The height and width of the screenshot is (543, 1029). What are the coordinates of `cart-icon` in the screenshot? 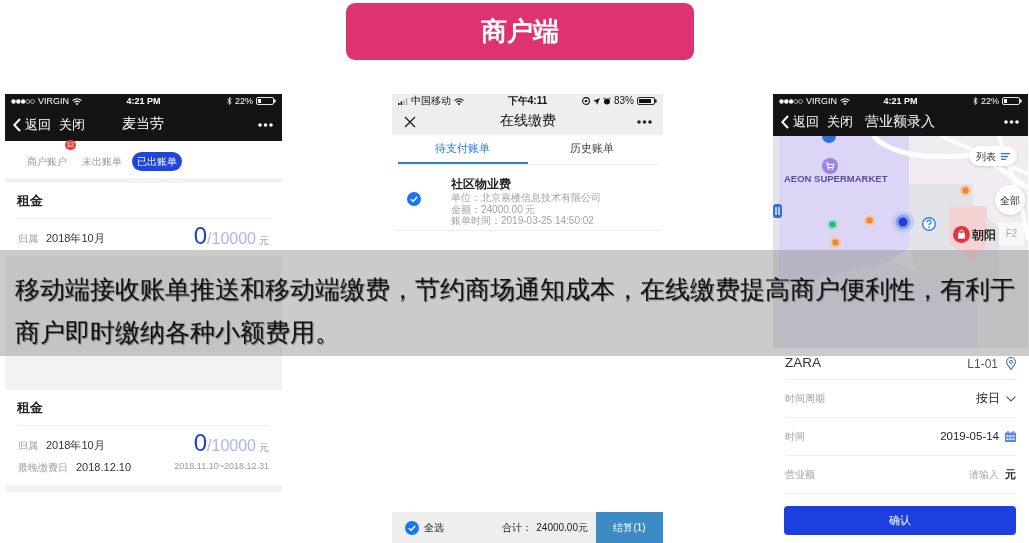 It's located at (830, 166).